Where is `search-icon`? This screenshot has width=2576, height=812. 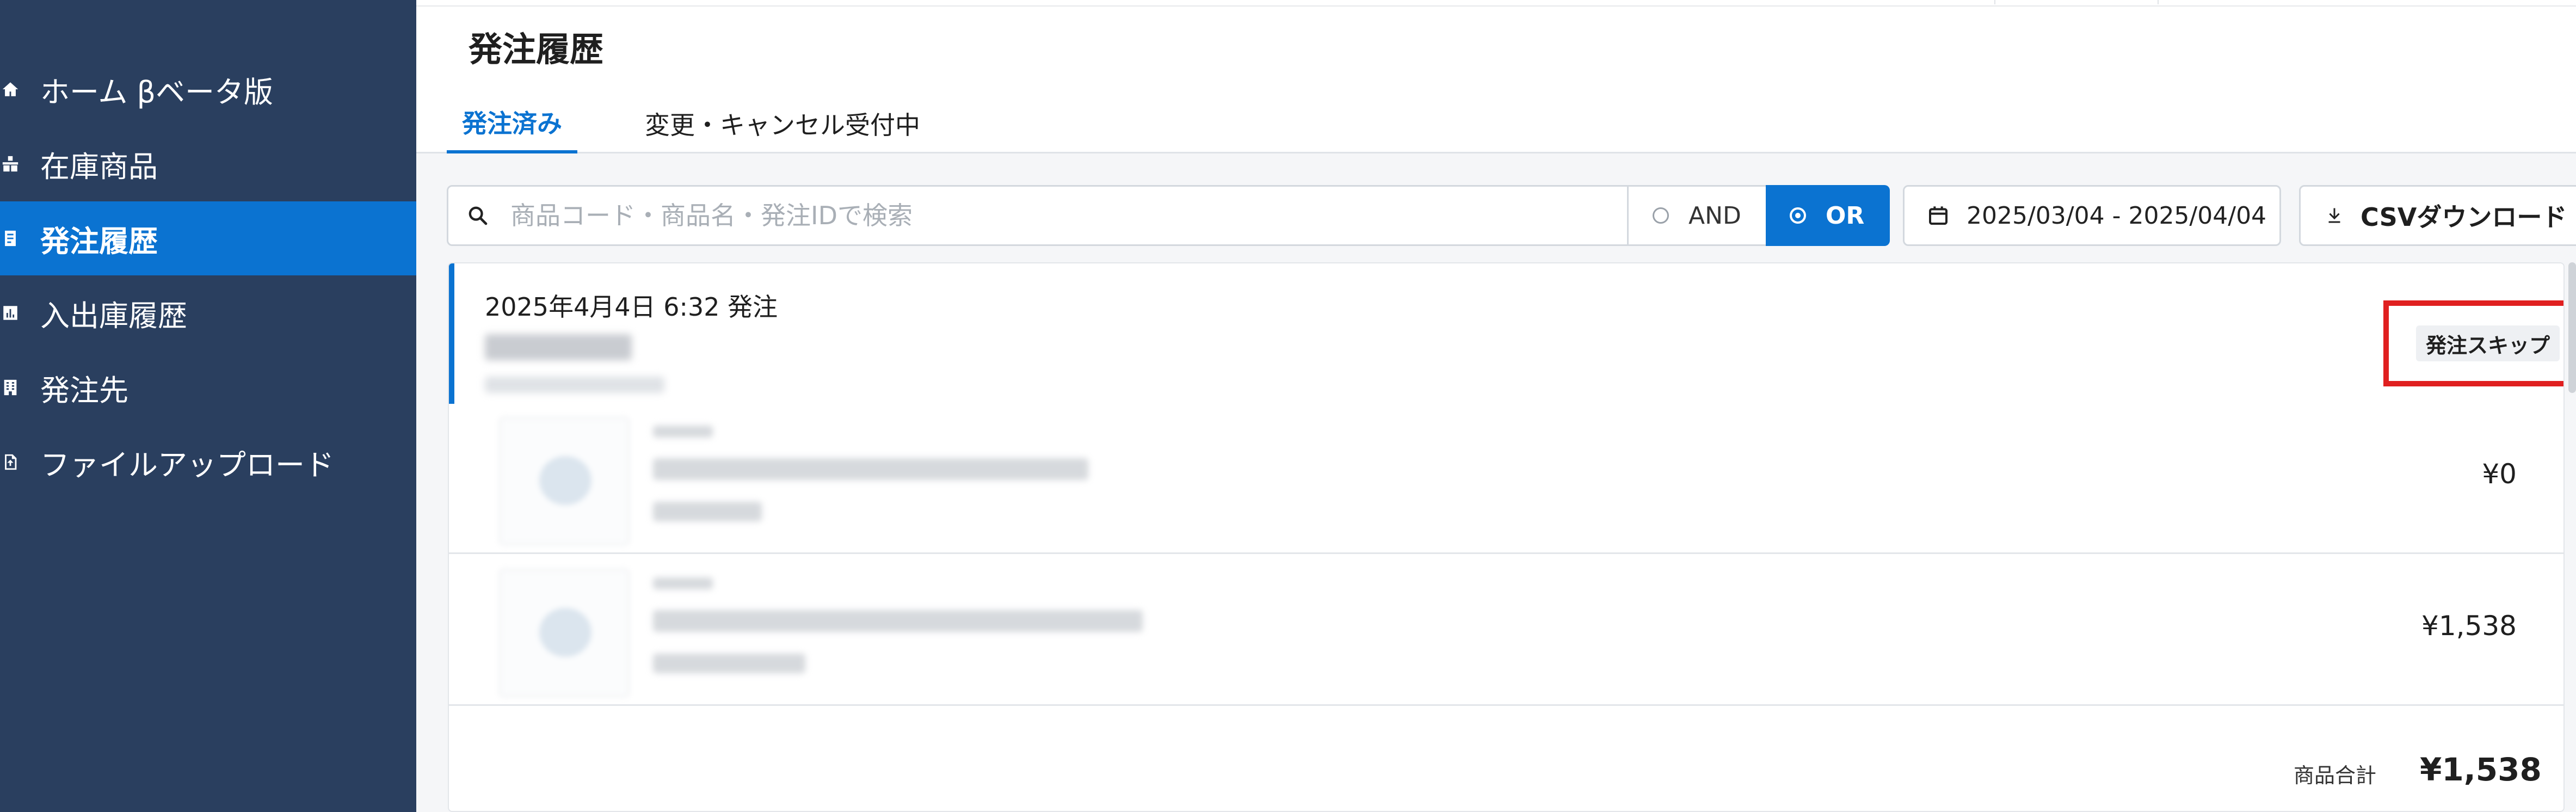 search-icon is located at coordinates (478, 216).